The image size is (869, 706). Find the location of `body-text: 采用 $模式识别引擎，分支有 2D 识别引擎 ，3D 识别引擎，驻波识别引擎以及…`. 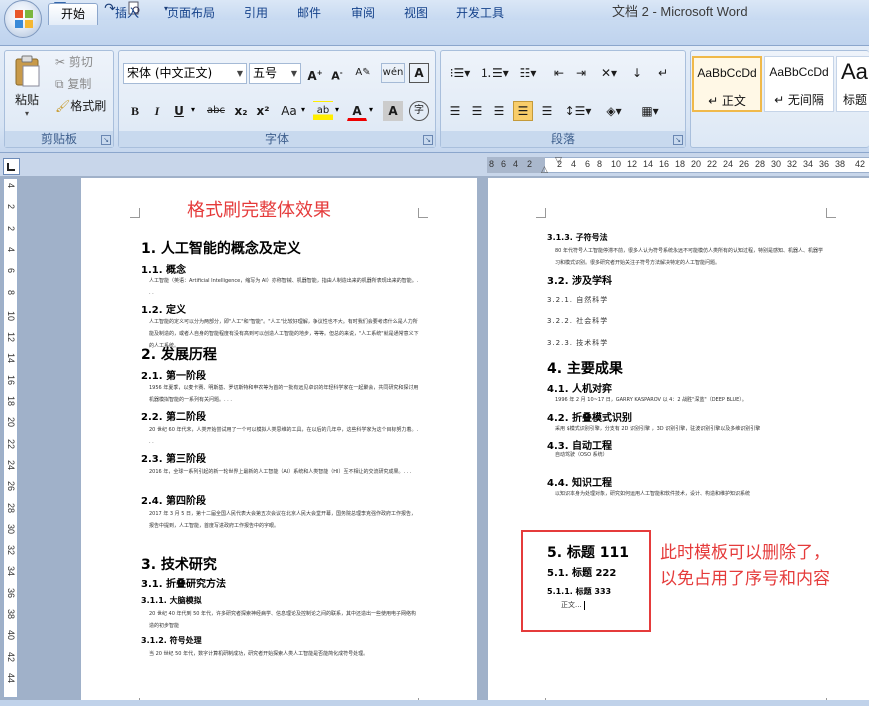

body-text: 采用 $模式识别引擎，分支有 2D 识别引擎 ，3D 识别引擎，驻波识别引擎以及… is located at coordinates (690, 429).